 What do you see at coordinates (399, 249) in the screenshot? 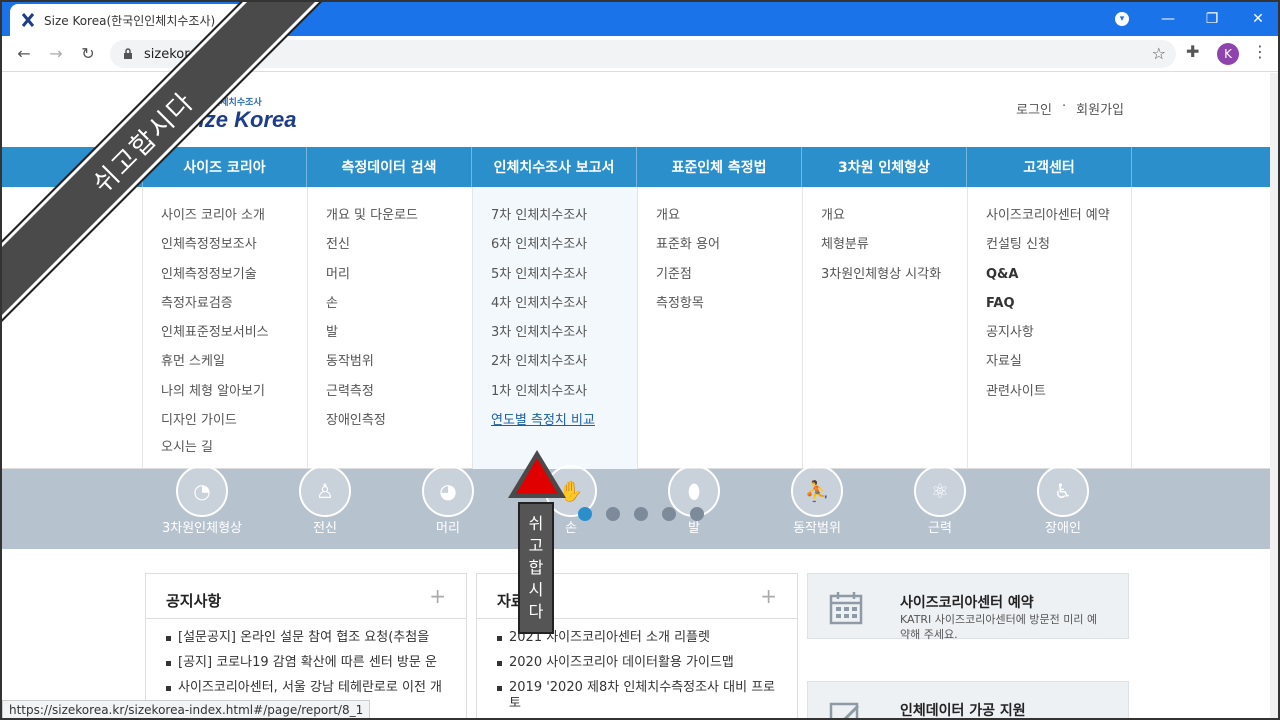
I see `menu-item: 전신` at bounding box center [399, 249].